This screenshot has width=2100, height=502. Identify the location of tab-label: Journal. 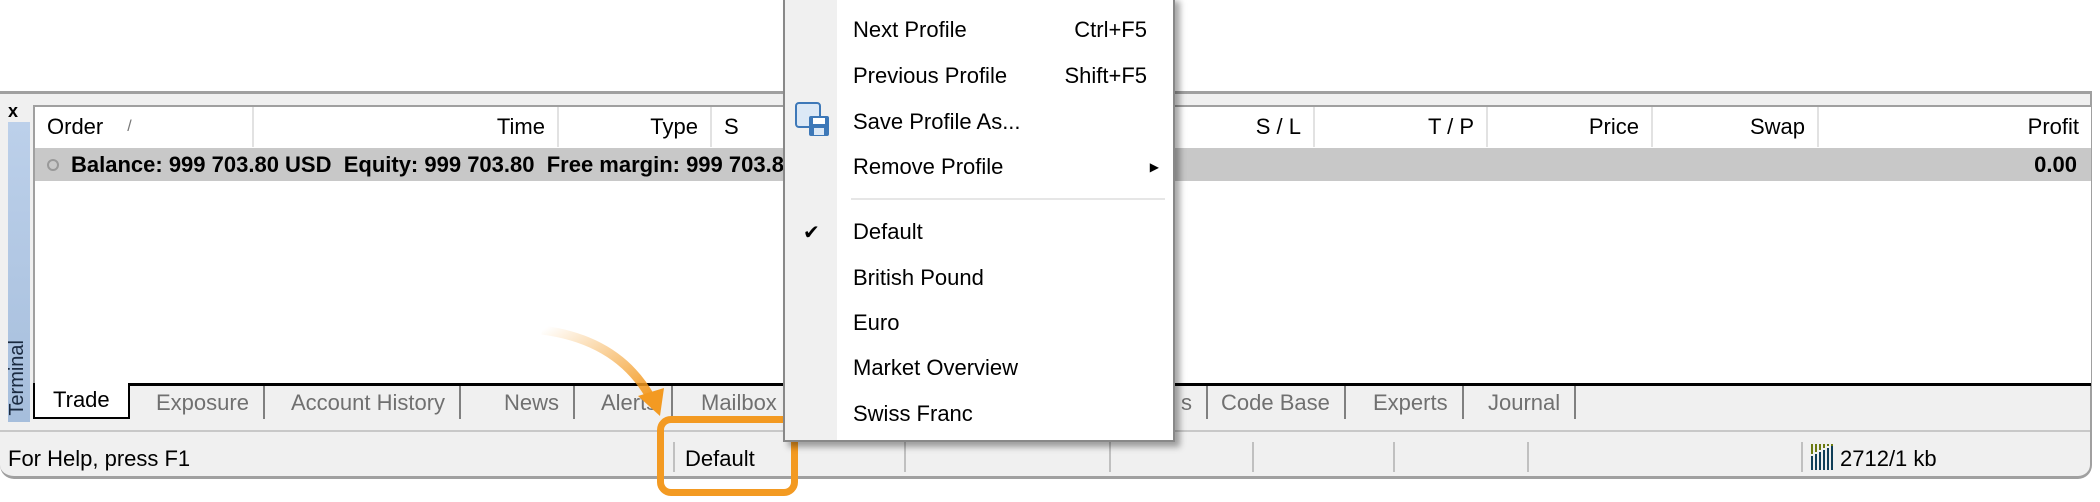
(1524, 402).